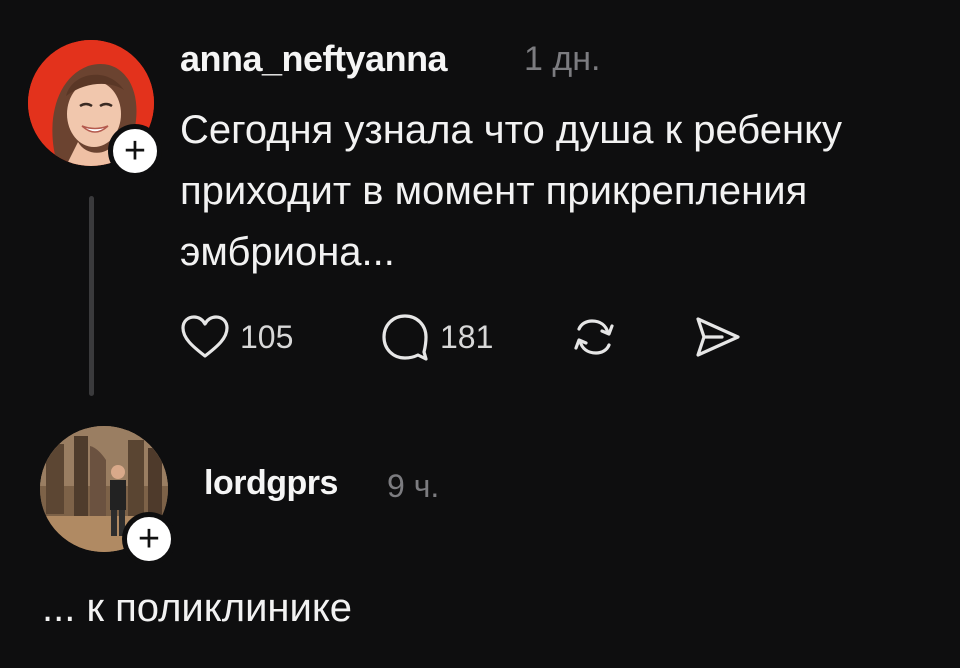  I want to click on reply-count: 181, so click(467, 336).